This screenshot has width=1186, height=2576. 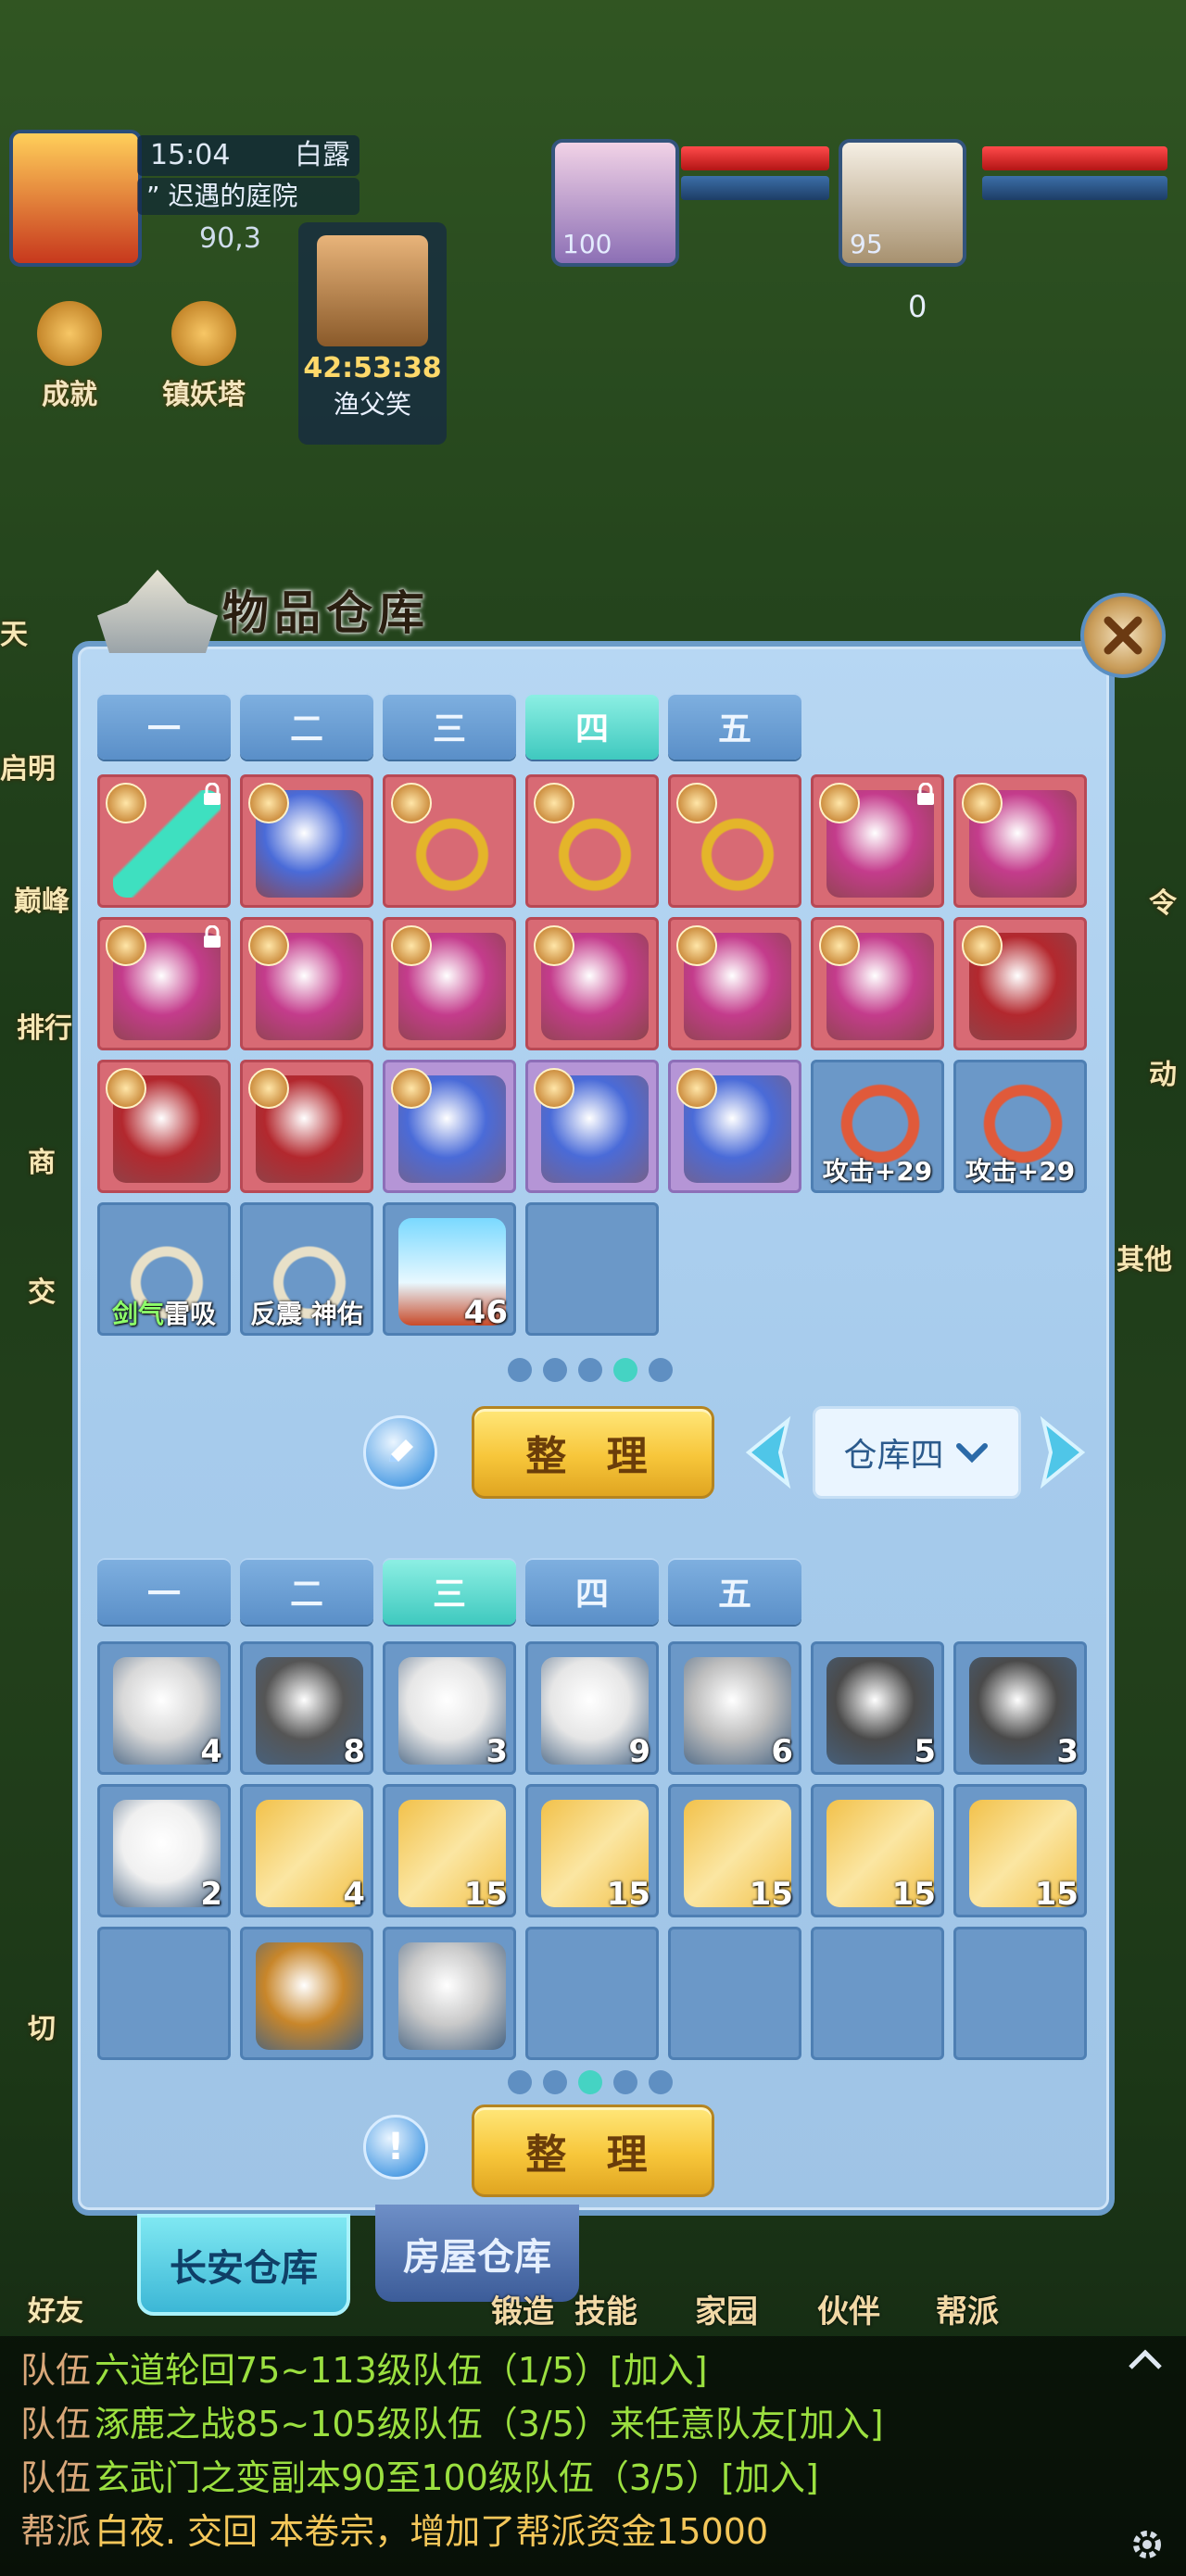 I want to click on rename-button, so click(x=400, y=1452).